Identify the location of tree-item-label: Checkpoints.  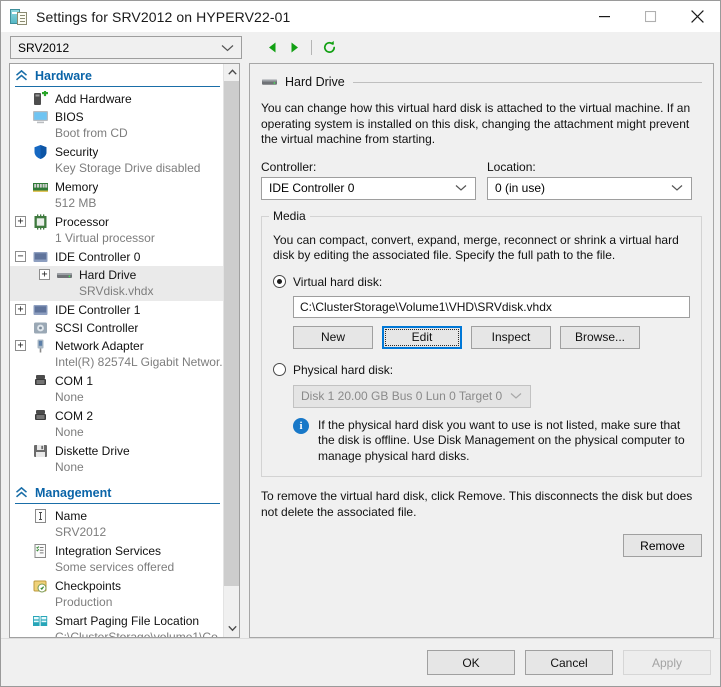
(88, 586).